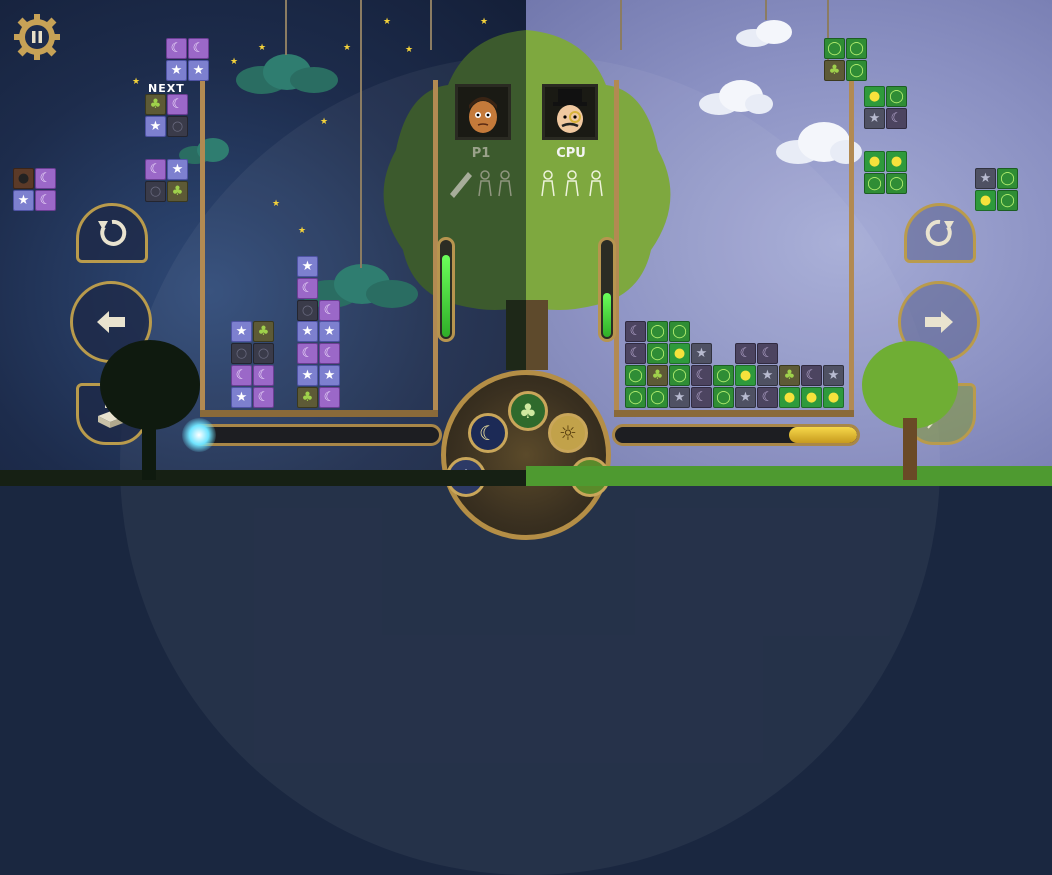  I want to click on player1-lives-icon, so click(481, 184).